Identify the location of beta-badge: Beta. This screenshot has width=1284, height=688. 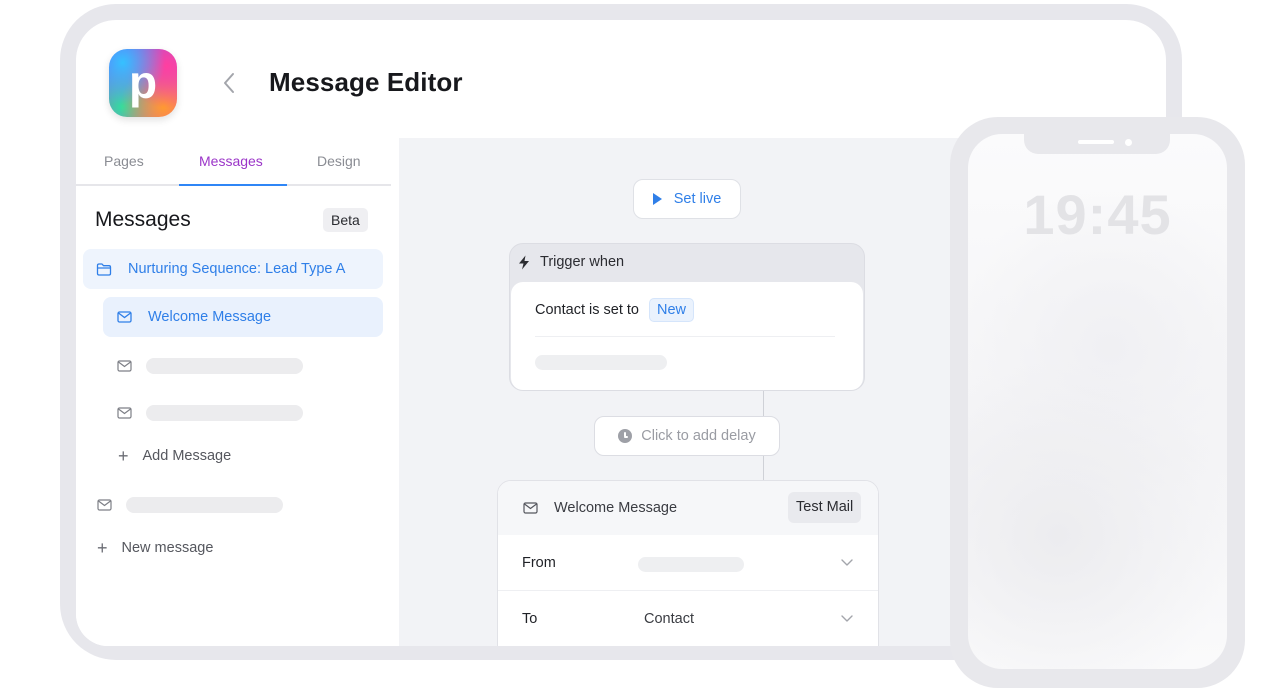
(345, 220).